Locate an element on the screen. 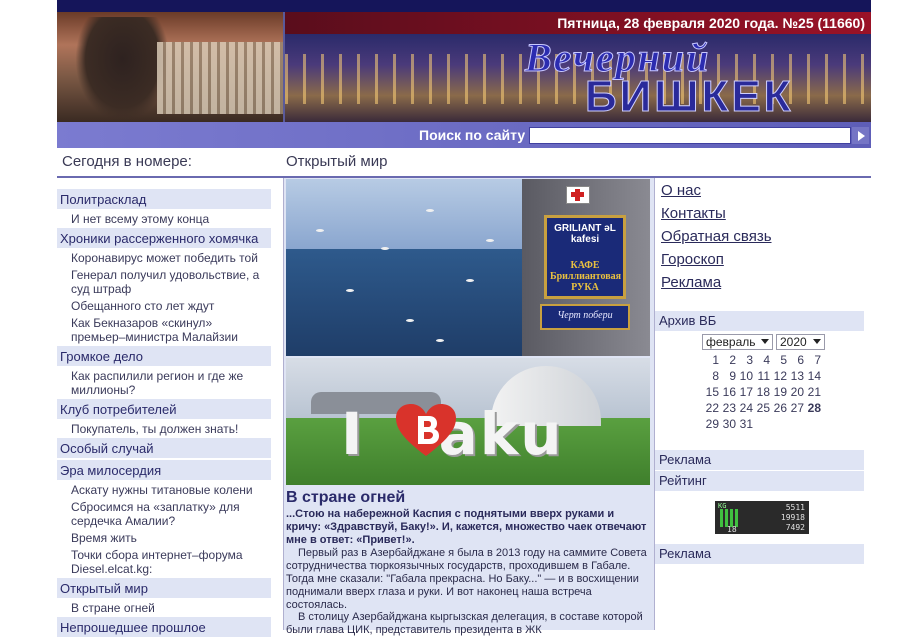  calendar-day: 30 is located at coordinates (727, 424).